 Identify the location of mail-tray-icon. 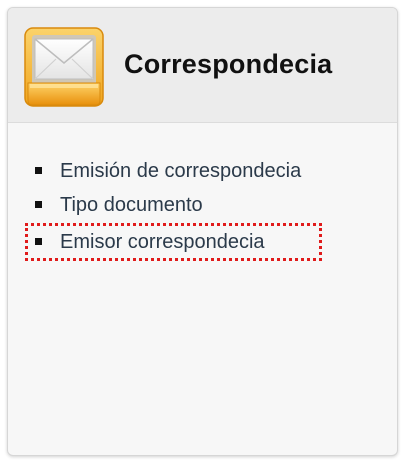
(64, 67).